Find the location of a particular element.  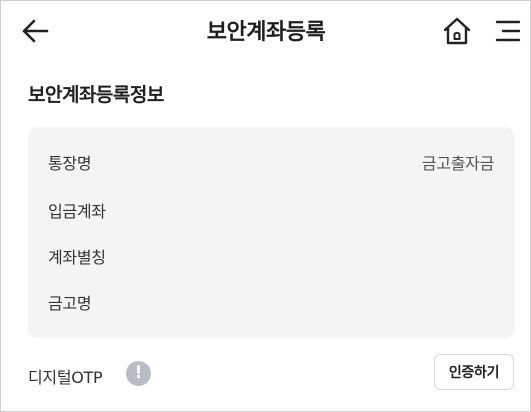

arrow-left-icon is located at coordinates (35, 31).